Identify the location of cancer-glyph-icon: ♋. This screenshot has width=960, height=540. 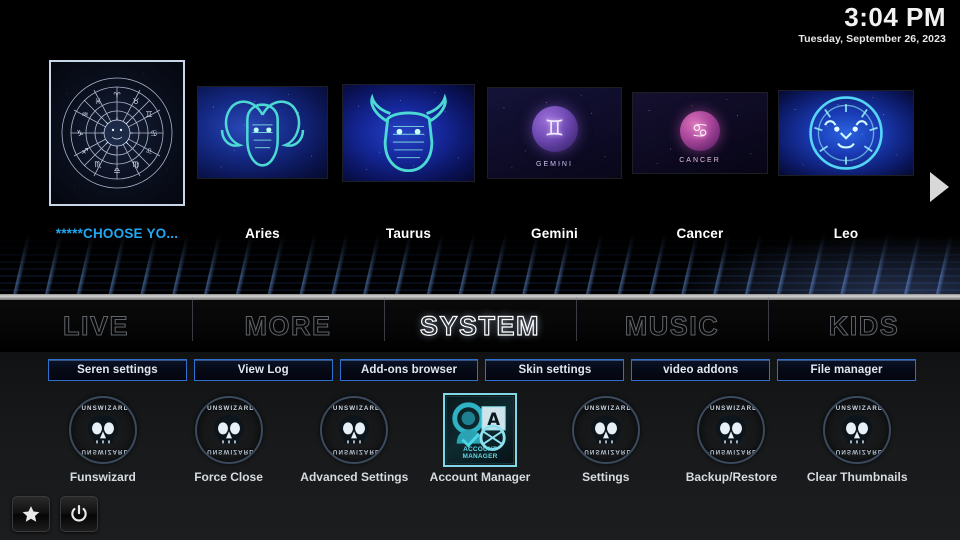
(700, 131).